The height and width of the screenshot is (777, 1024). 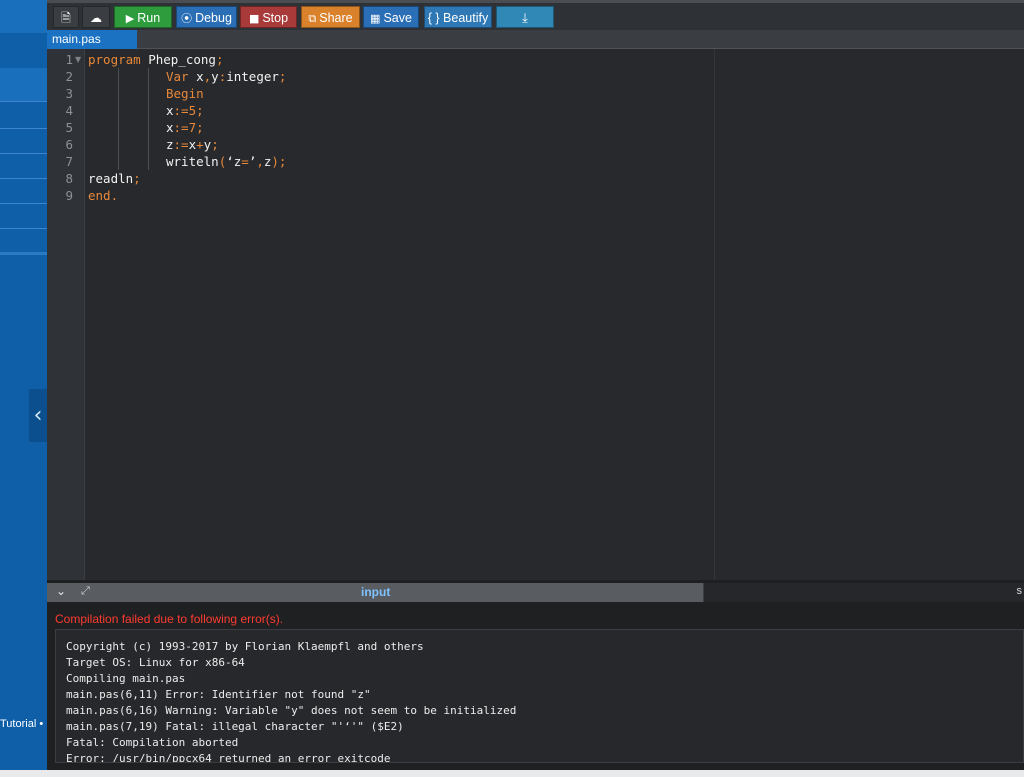 I want to click on line-number: 7, so click(x=69, y=161).